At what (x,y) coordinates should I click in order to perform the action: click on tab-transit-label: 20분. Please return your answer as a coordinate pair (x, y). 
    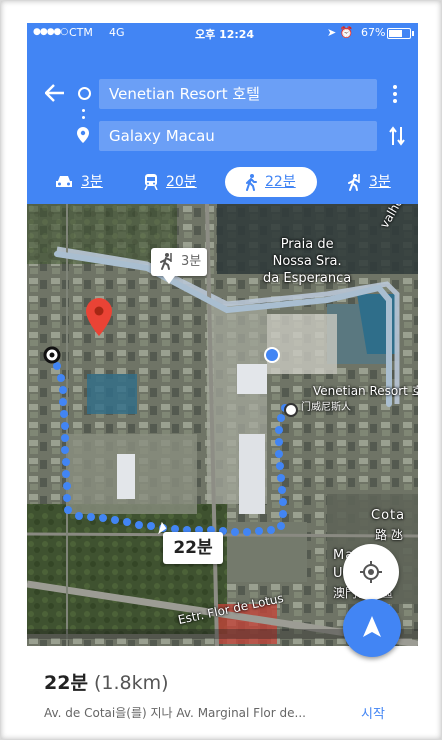
    Looking at the image, I should click on (181, 182).